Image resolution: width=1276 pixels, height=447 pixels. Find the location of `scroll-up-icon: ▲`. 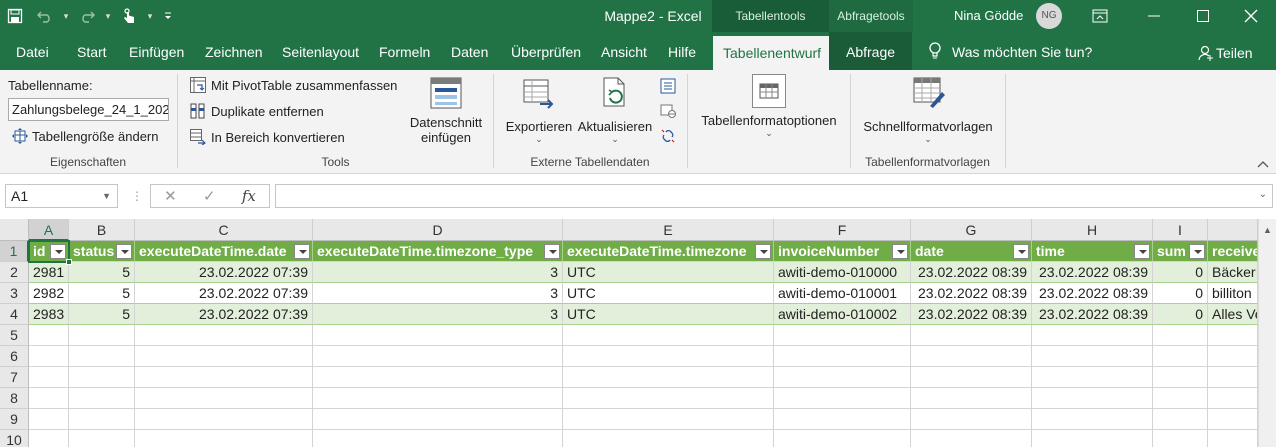

scroll-up-icon: ▲ is located at coordinates (1267, 230).